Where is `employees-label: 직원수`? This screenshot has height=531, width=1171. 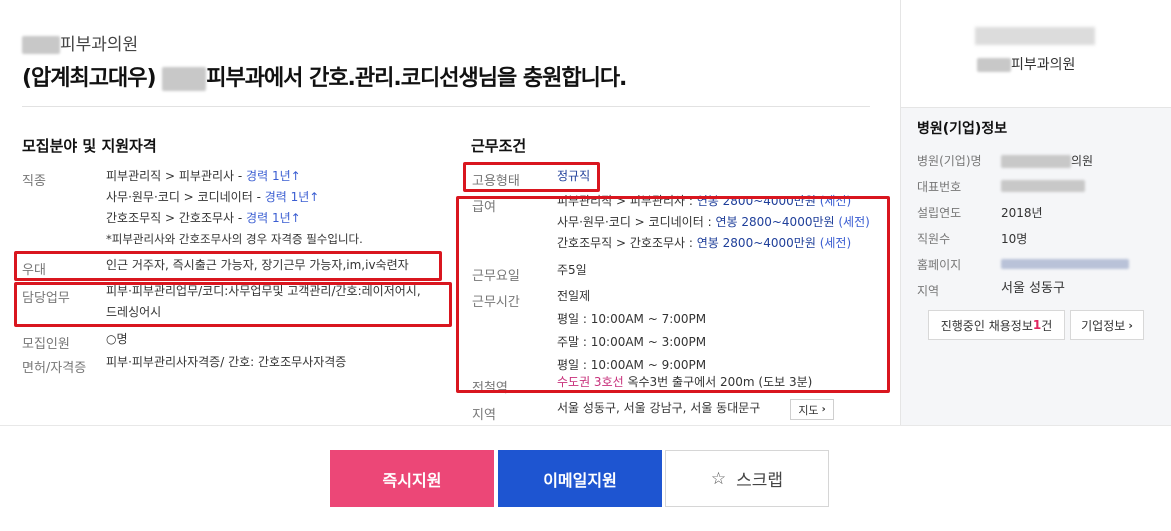
employees-label: 직원수 is located at coordinates (934, 239).